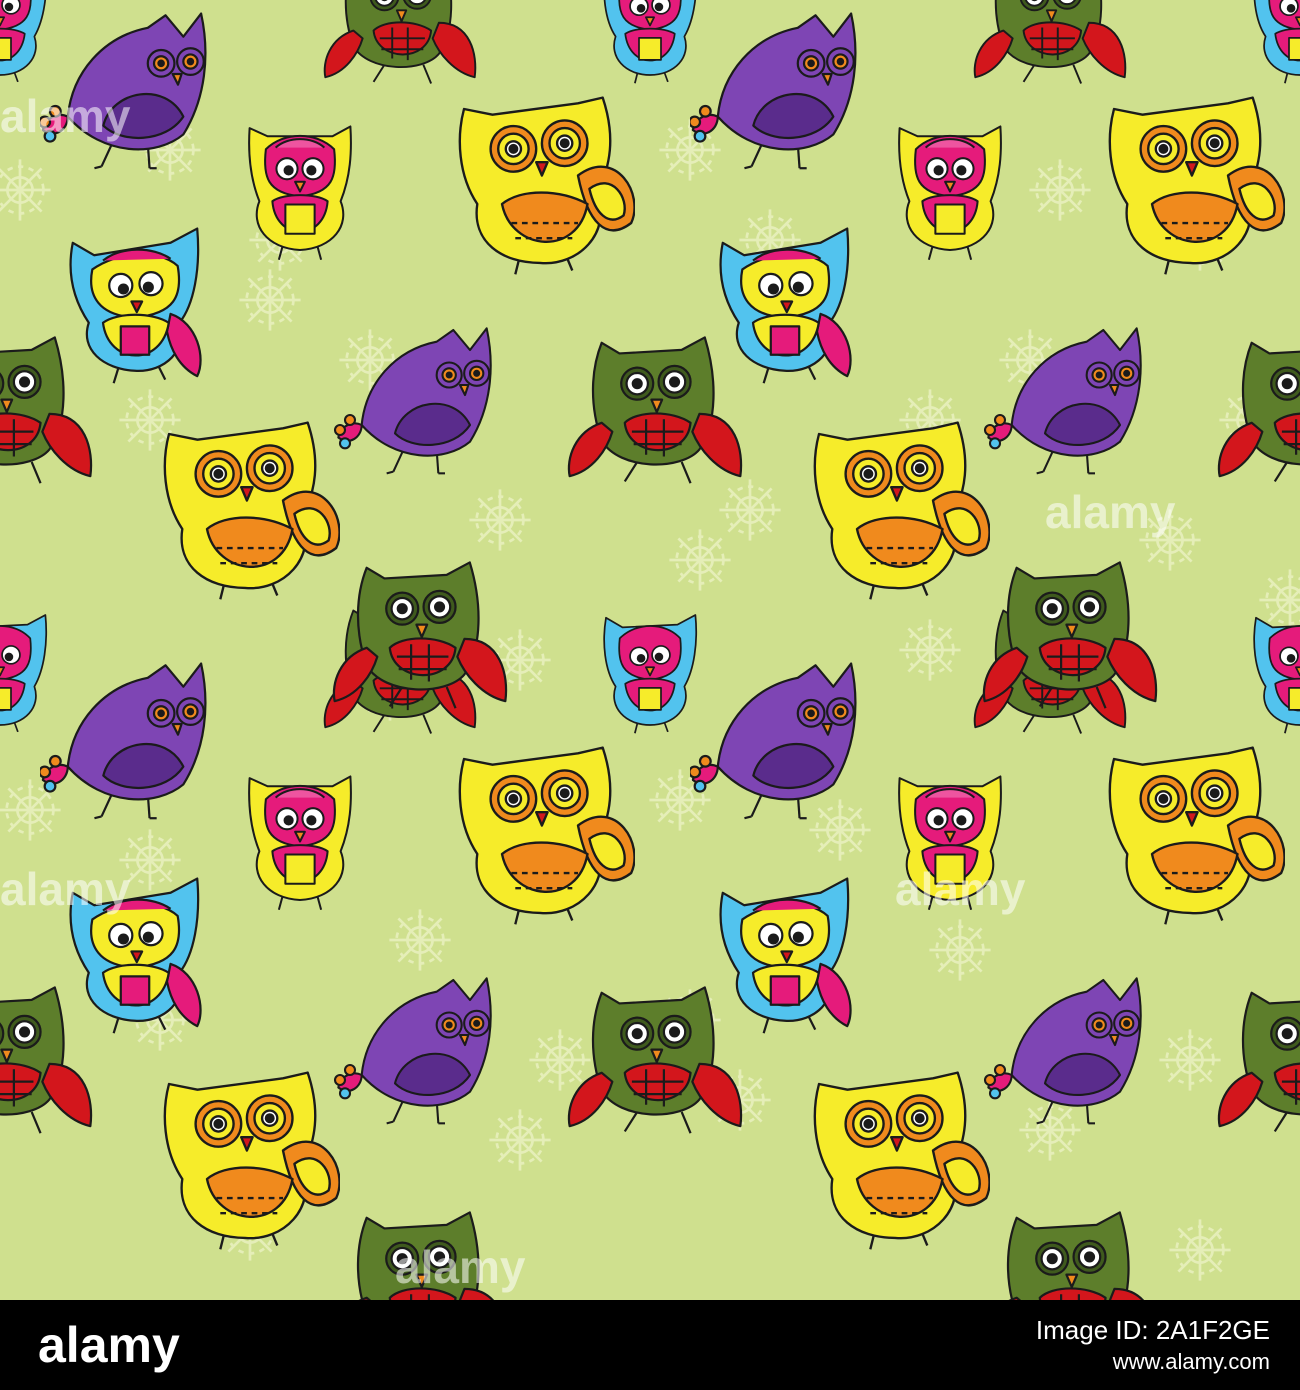 The image size is (1300, 1390). Describe the element at coordinates (650, 1345) in the screenshot. I see `footer-bar: alamy Image ID: 2A1F2GE www.alamy.com` at that location.